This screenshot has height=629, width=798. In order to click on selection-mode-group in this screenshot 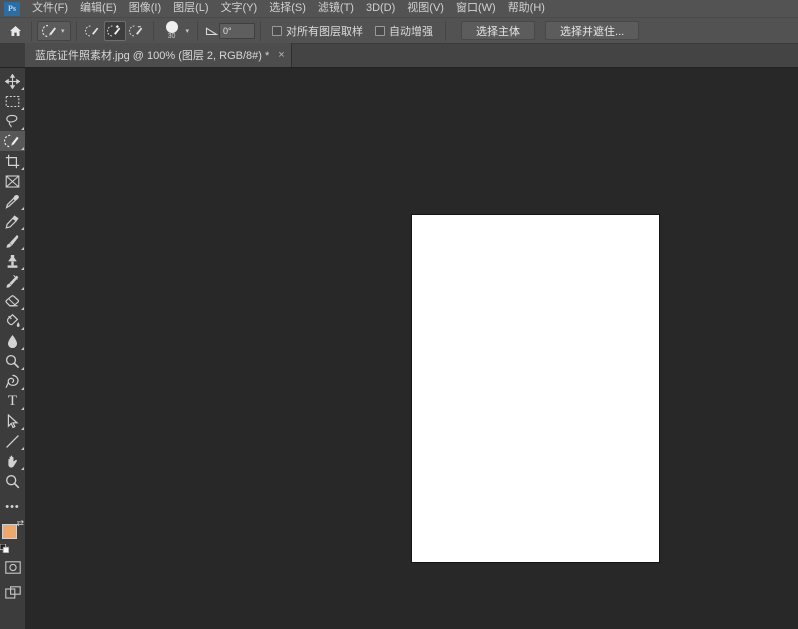, I will do `click(115, 30)`.